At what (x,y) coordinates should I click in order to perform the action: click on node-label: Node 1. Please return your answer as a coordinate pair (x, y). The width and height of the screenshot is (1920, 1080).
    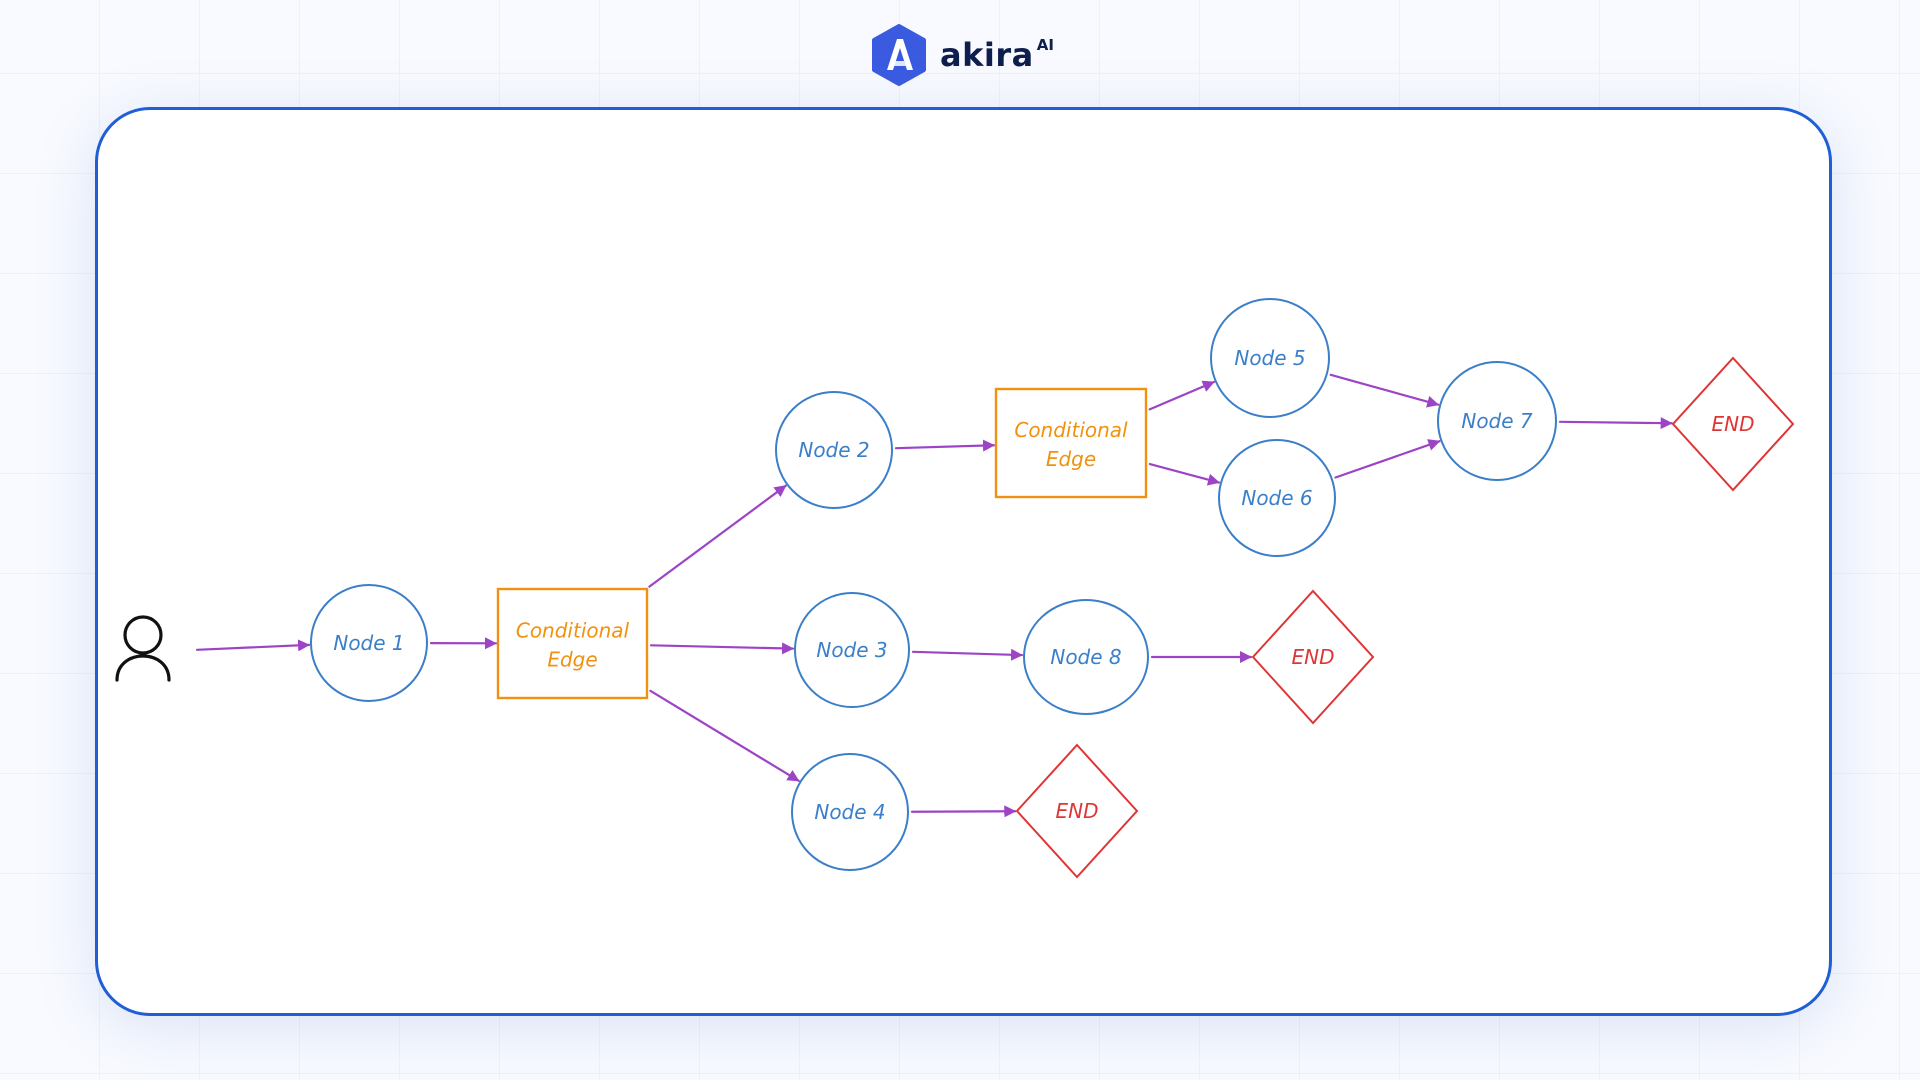
    Looking at the image, I should click on (368, 643).